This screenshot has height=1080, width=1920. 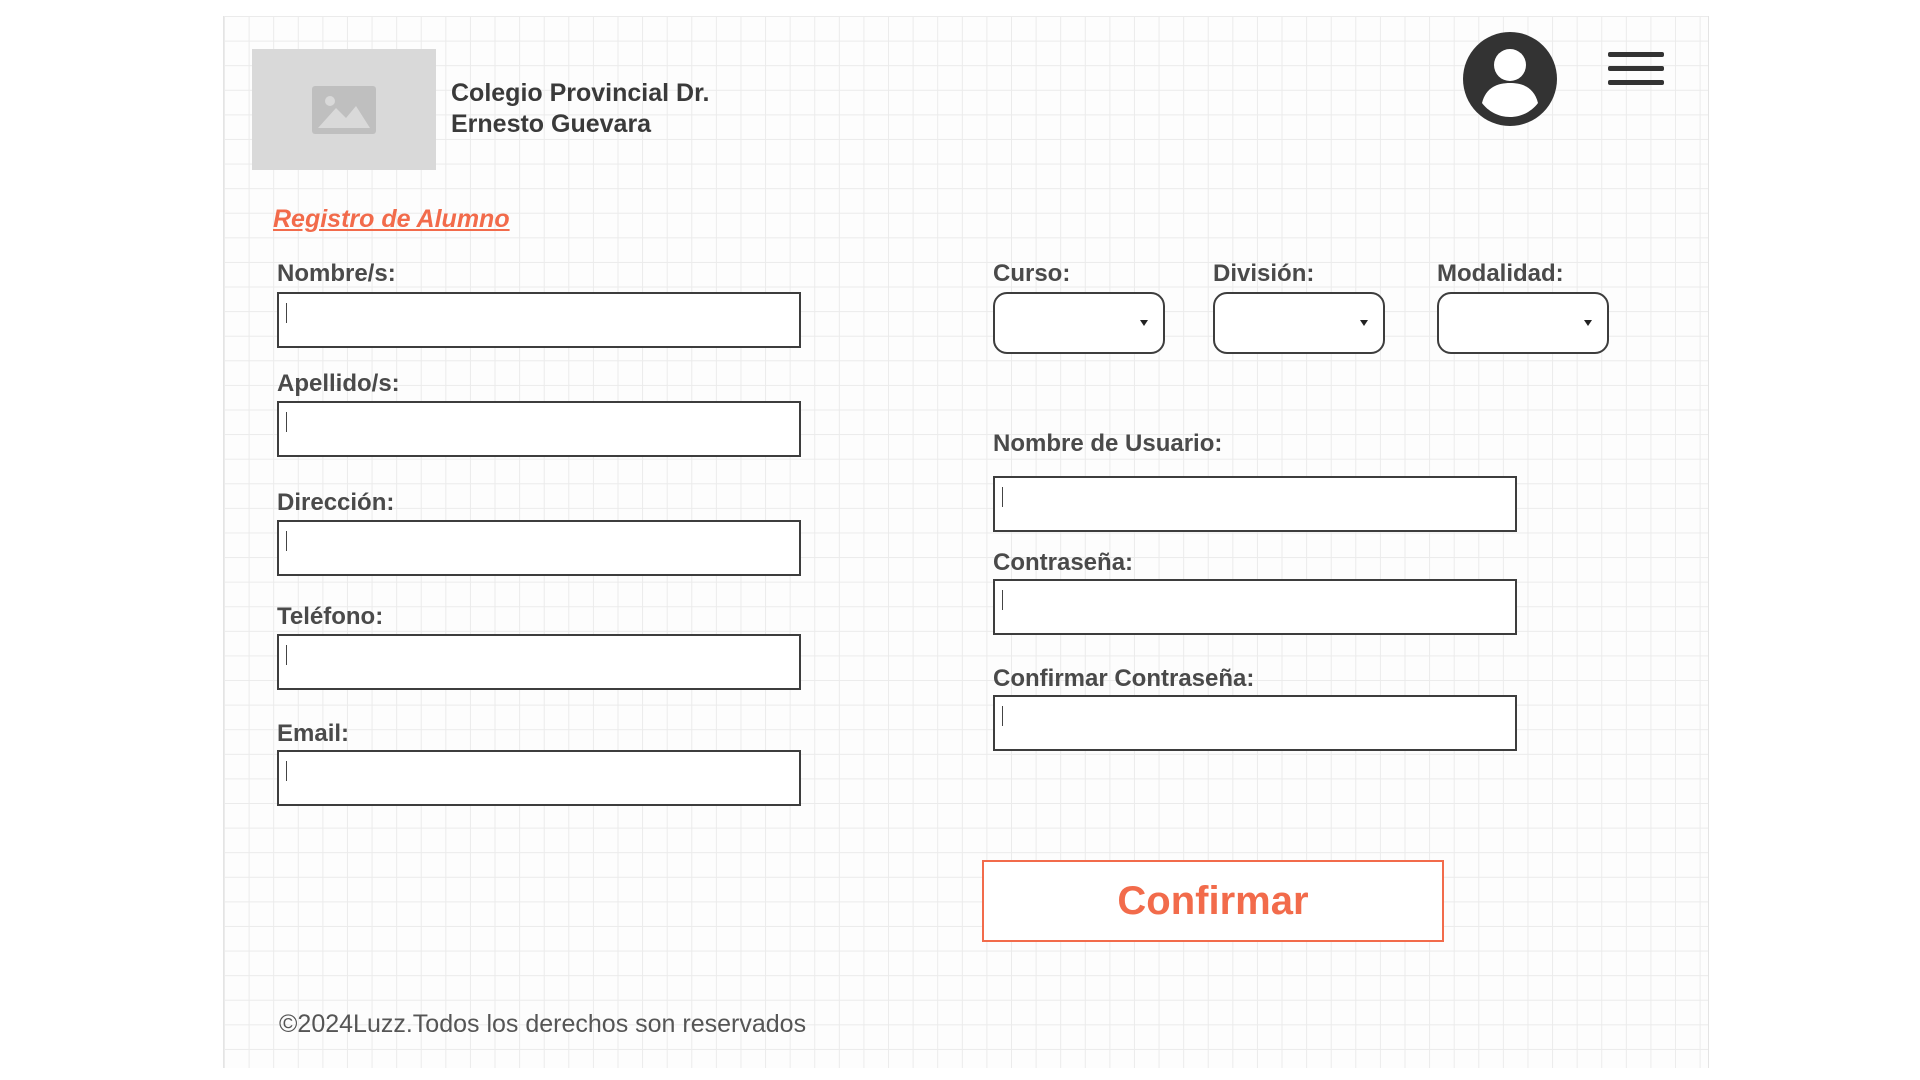 What do you see at coordinates (1255, 504) in the screenshot?
I see `usuario-input` at bounding box center [1255, 504].